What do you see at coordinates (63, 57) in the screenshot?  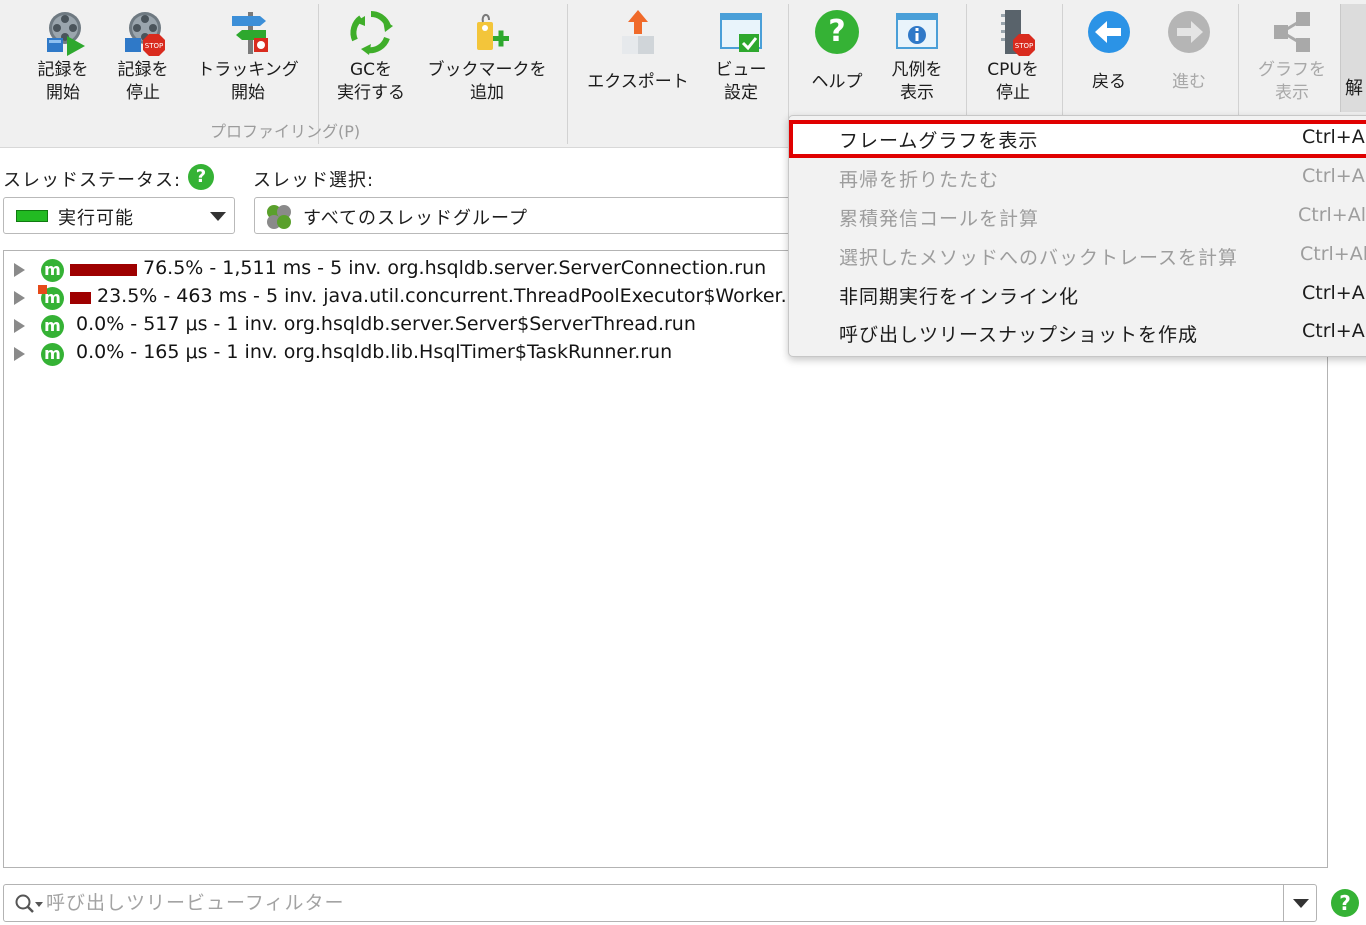 I see `start-recording-button: 記録を 開始` at bounding box center [63, 57].